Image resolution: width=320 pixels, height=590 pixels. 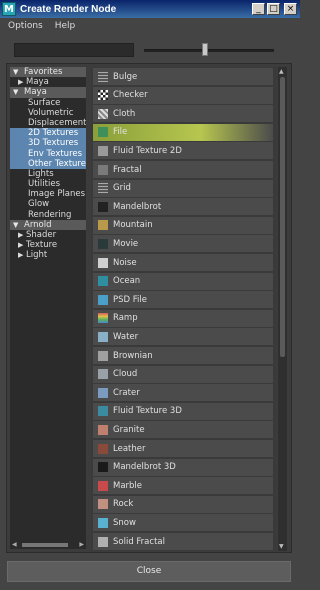 I want to click on maya-app-icon: M, so click(x=9, y=9).